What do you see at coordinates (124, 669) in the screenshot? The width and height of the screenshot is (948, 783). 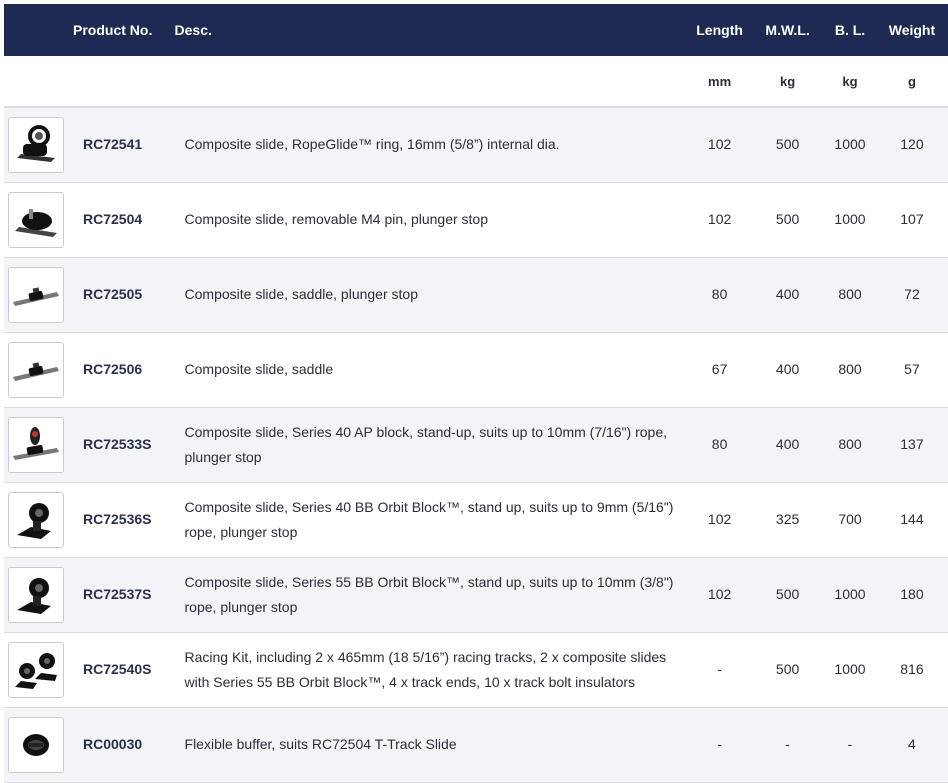 I see `product-number: RC72540S` at bounding box center [124, 669].